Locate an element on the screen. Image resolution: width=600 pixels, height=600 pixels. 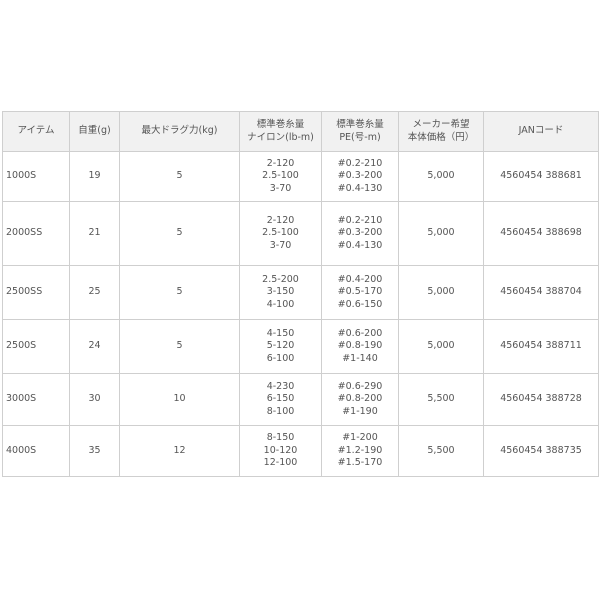
pe-capacity-cell-line: #0.8-200 is located at coordinates (360, 399).